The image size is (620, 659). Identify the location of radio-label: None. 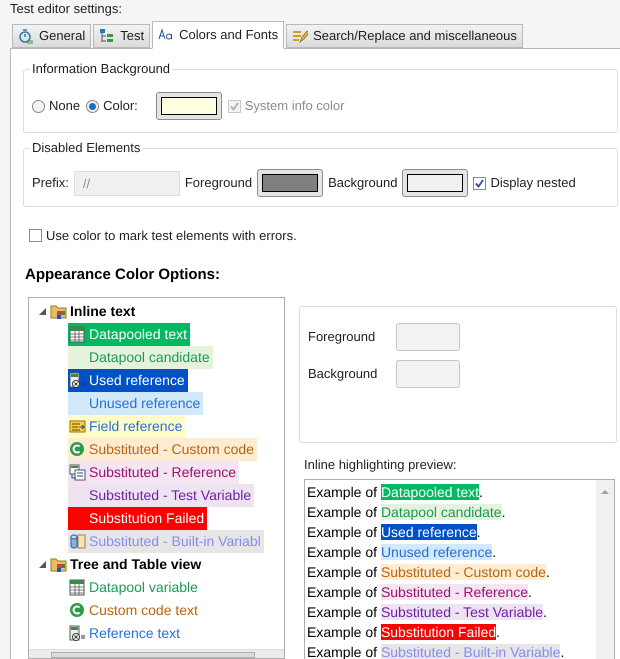
(64, 106).